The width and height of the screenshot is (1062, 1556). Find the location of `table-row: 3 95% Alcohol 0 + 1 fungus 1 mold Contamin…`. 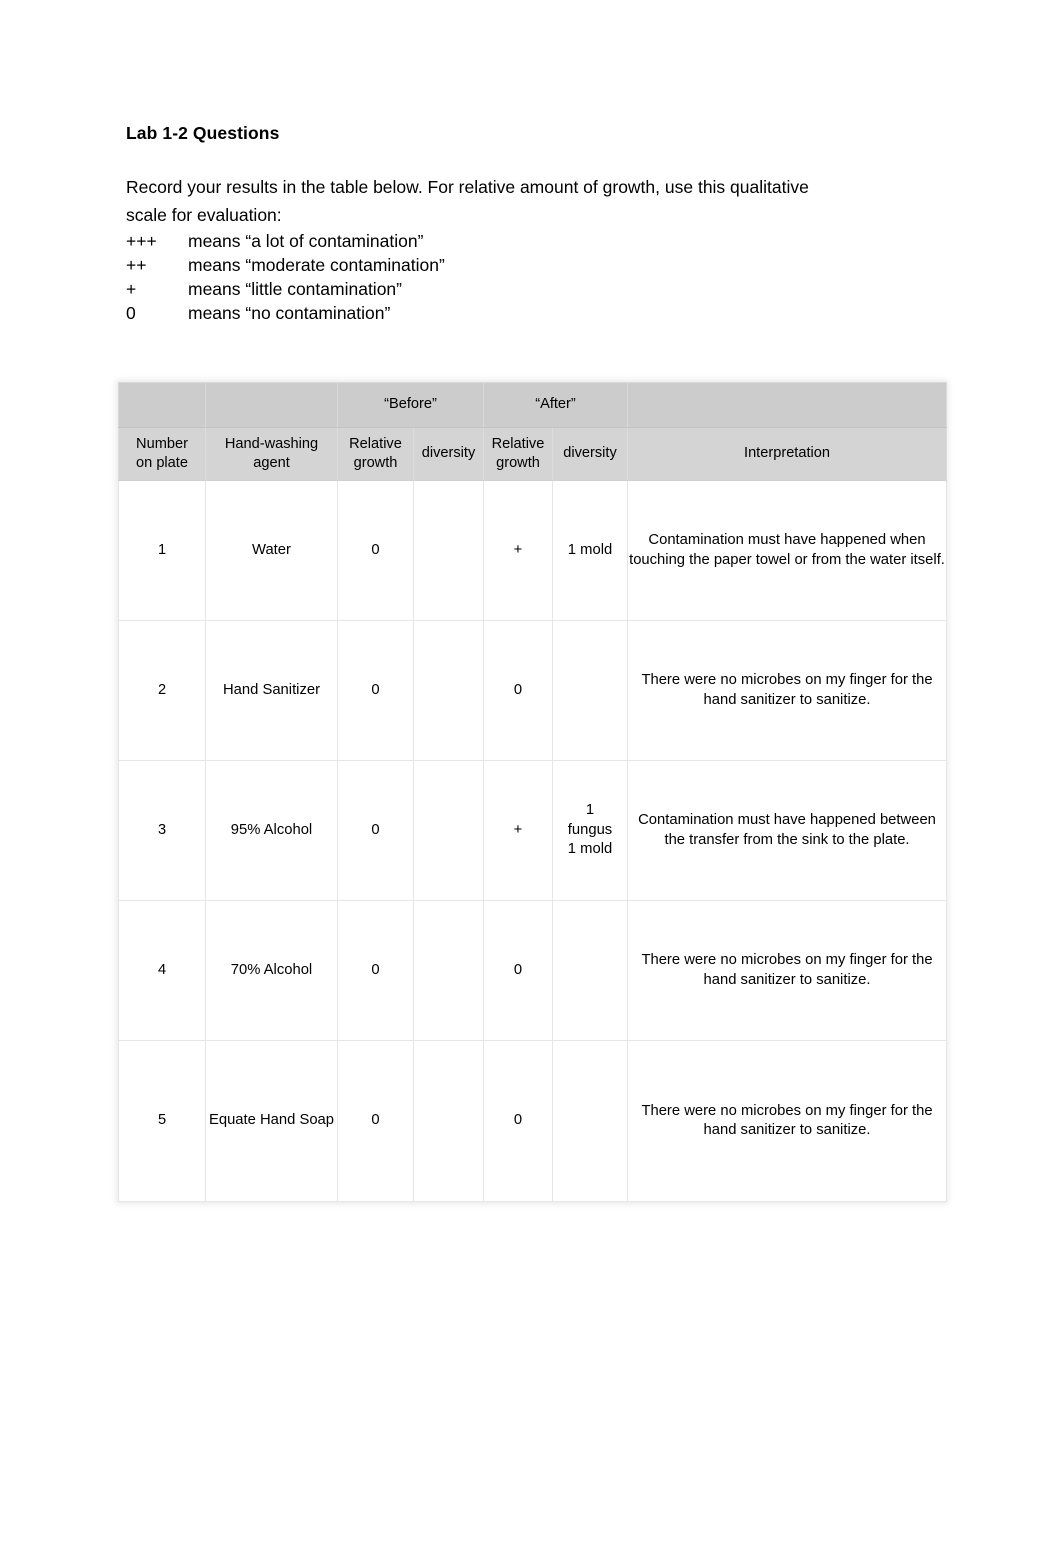

table-row: 3 95% Alcohol 0 + 1 fungus 1 mold Contamin… is located at coordinates (533, 830).